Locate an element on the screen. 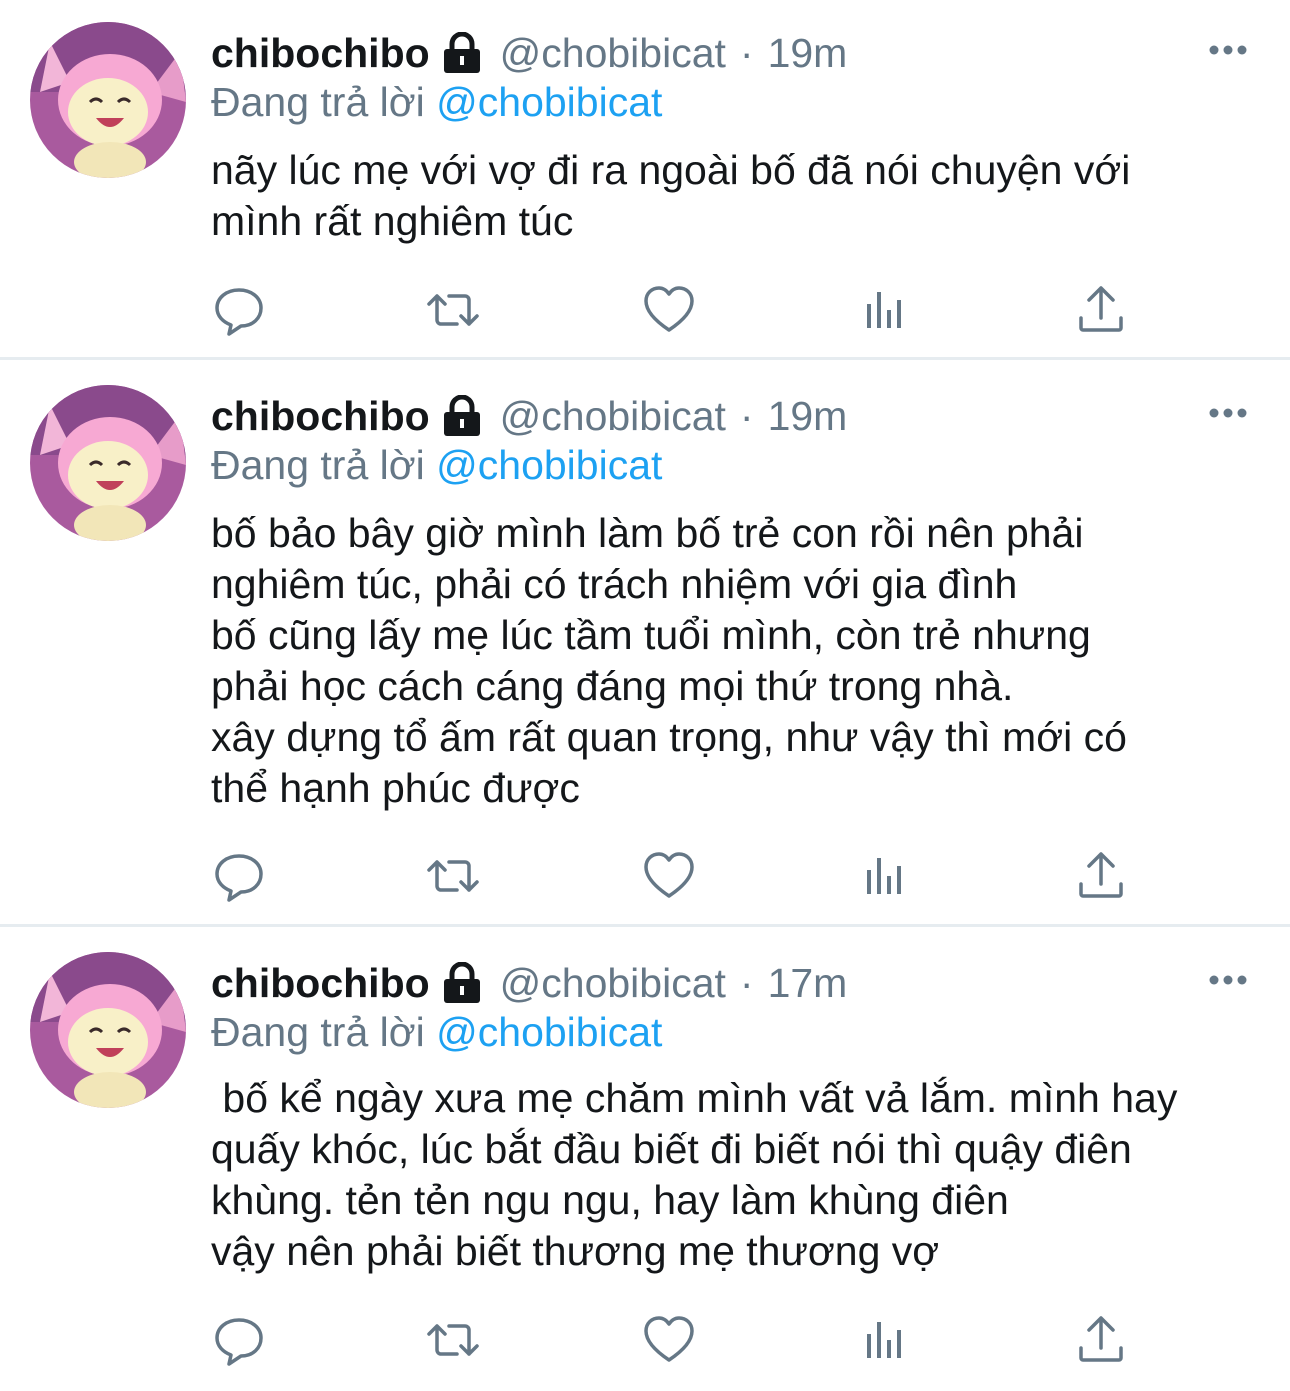 Image resolution: width=1290 pixels, height=1391 pixels. tweet-header: chibochibo @chobibicat · 17m is located at coordinates (529, 983).